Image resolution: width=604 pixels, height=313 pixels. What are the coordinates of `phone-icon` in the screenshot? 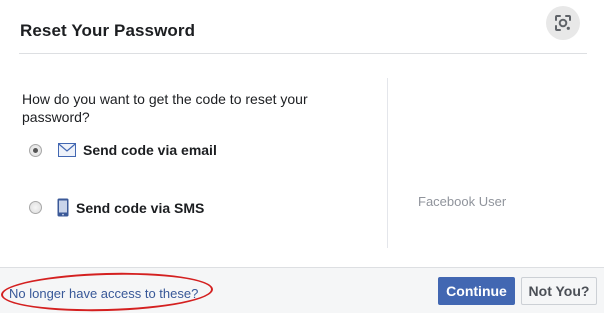 It's located at (63, 207).